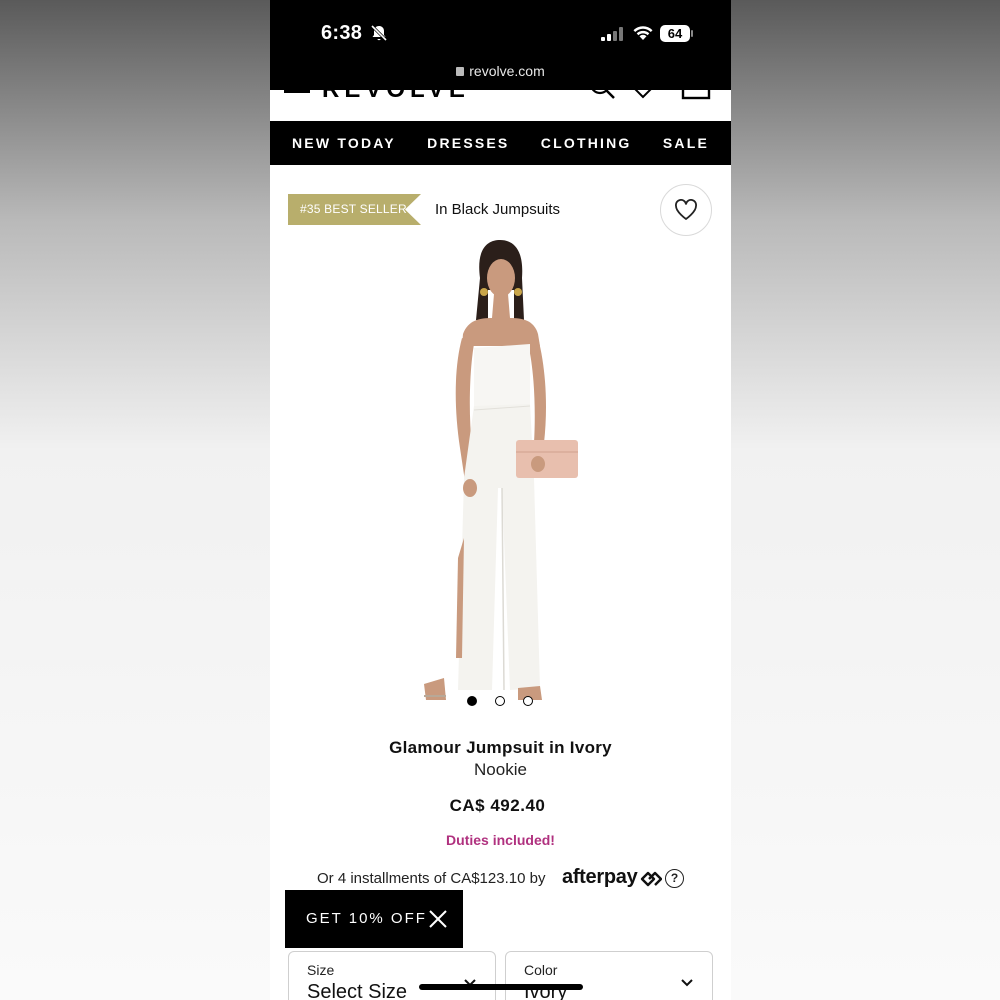 Image resolution: width=1000 pixels, height=1000 pixels. Describe the element at coordinates (674, 878) in the screenshot. I see `afterpay-help-icon: ?` at that location.